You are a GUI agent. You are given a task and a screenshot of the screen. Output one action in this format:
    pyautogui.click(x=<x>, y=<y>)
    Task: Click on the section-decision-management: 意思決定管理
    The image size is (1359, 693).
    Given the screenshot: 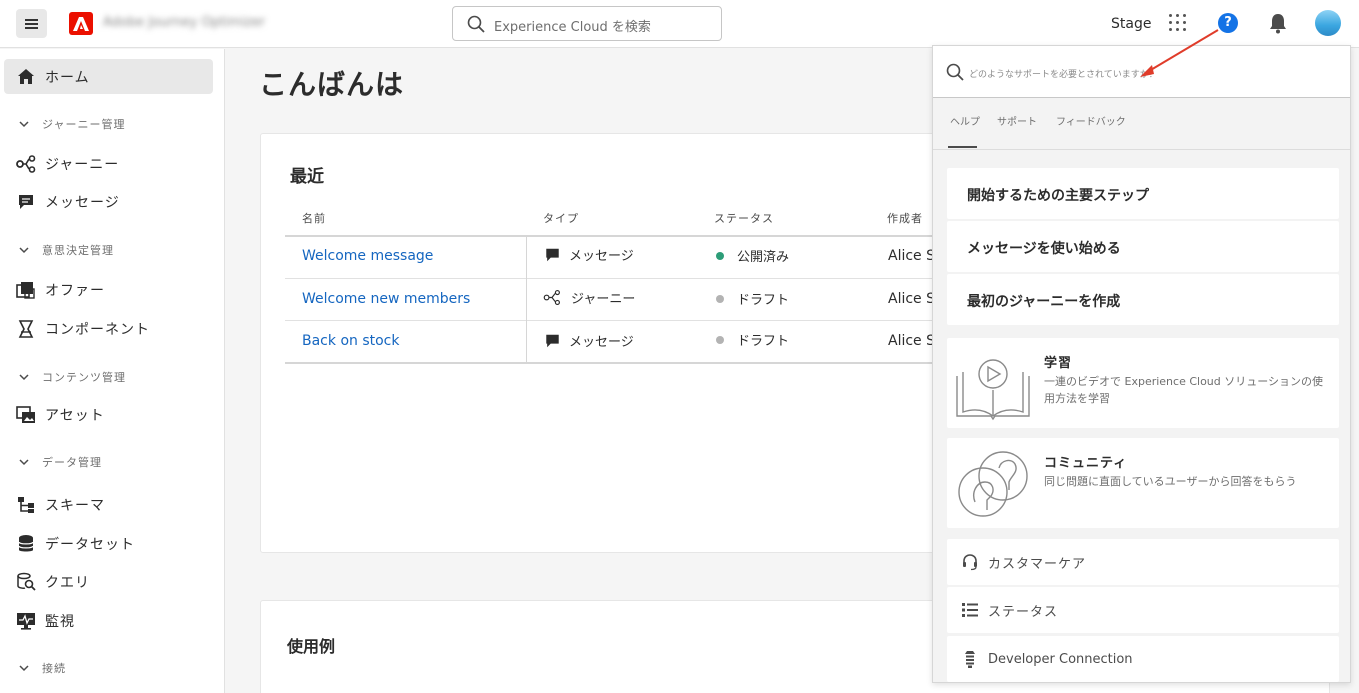 What is the action you would take?
    pyautogui.click(x=66, y=250)
    